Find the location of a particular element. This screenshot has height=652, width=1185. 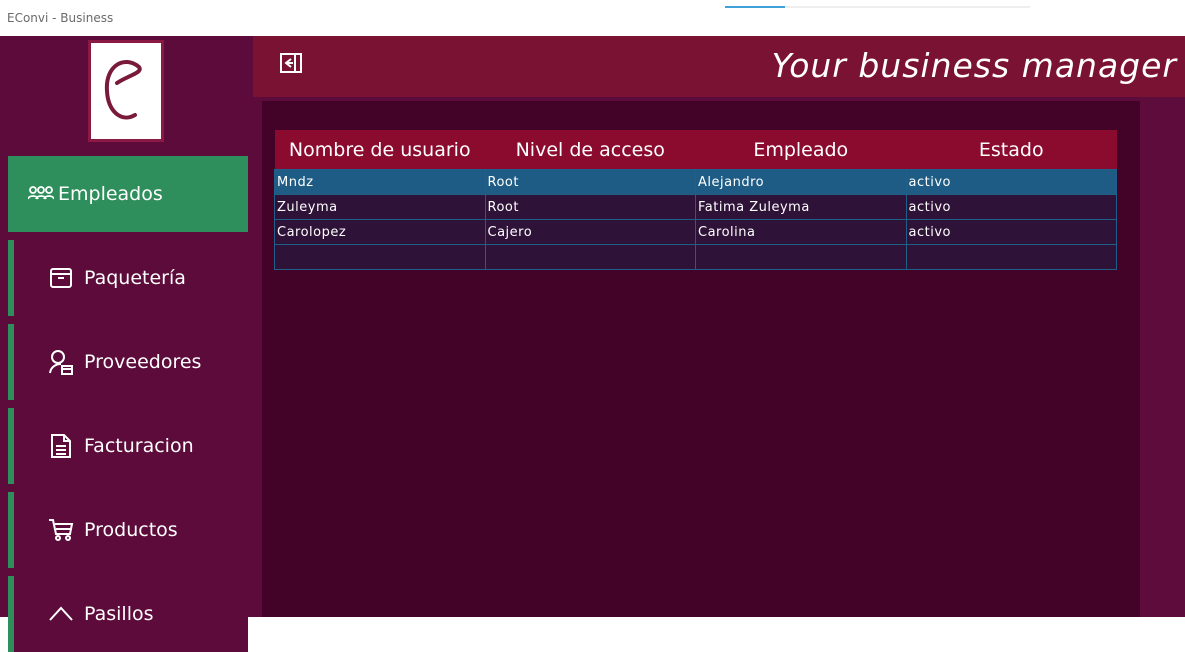

sidebar-item-pasillos: Pasillos is located at coordinates (128, 614).